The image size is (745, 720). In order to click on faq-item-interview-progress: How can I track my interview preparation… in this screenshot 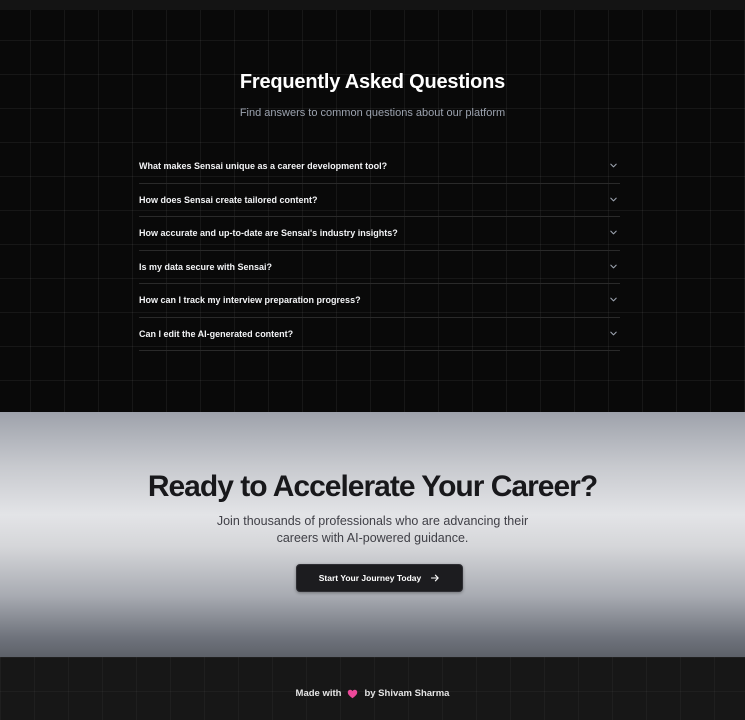, I will do `click(379, 301)`.